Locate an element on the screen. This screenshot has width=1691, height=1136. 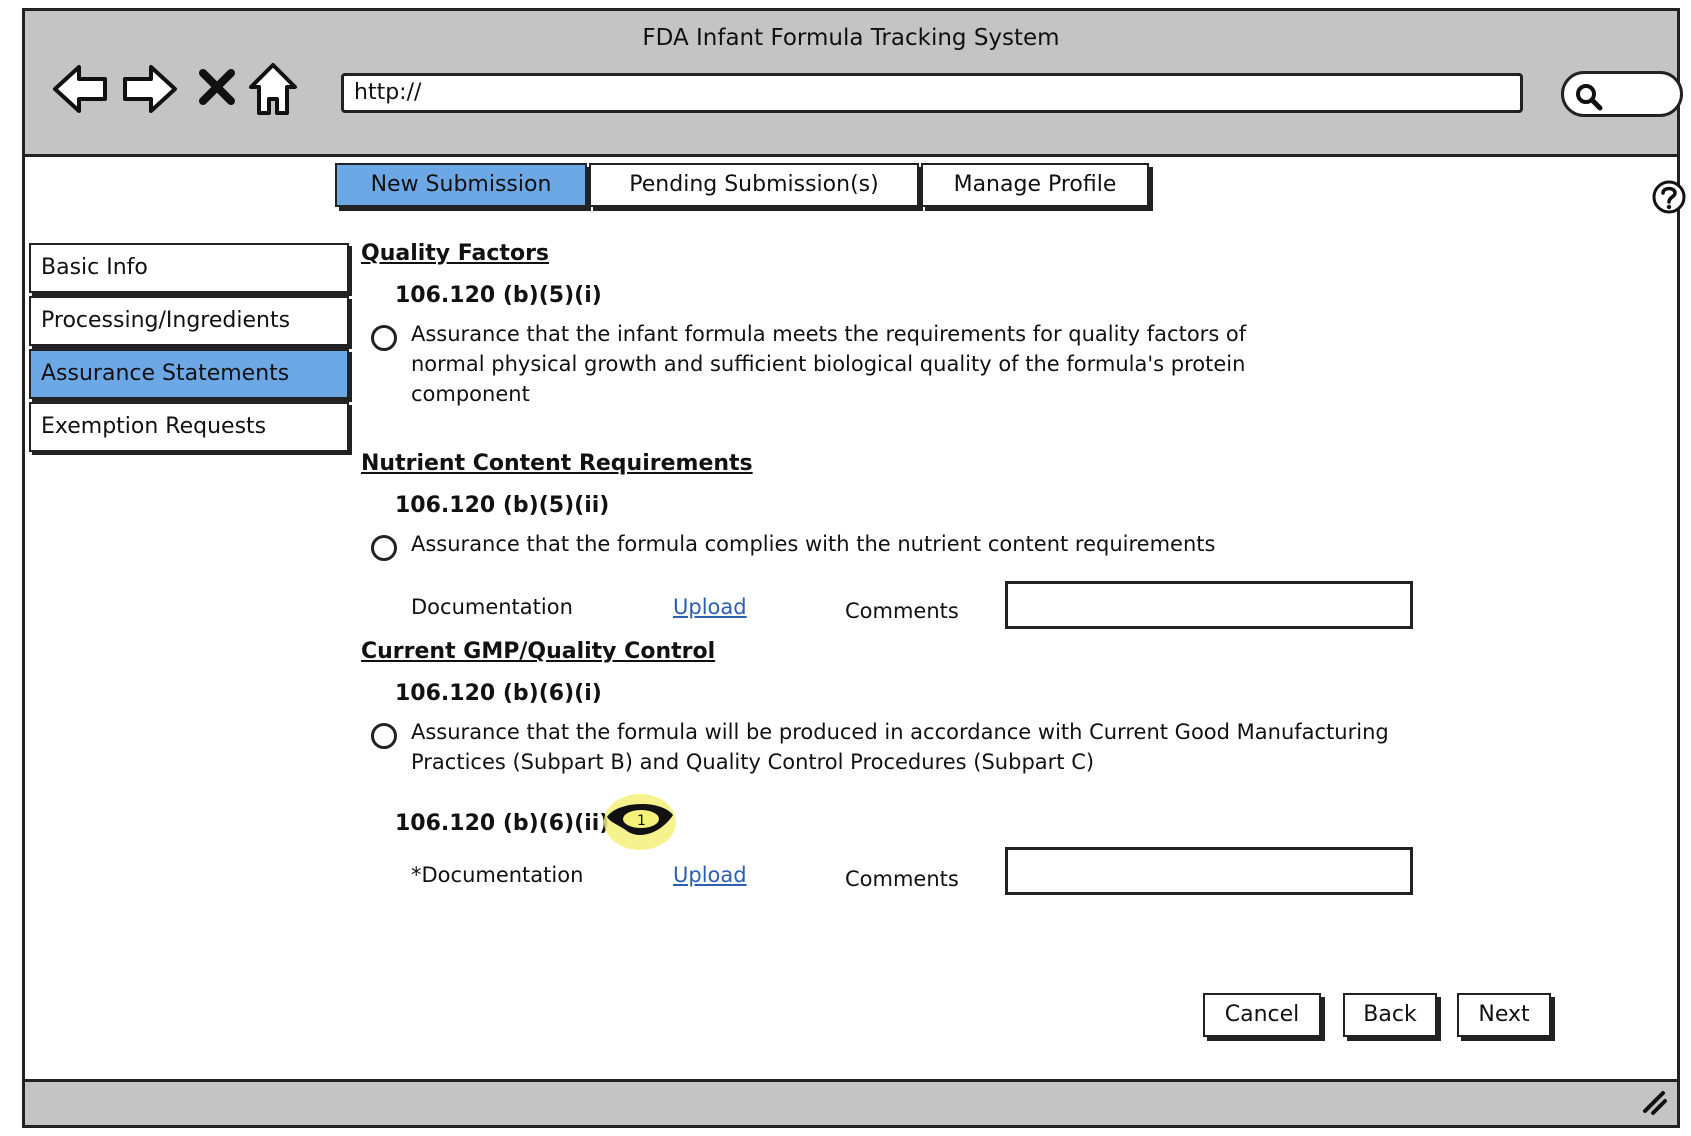
nutrient-content-radio is located at coordinates (384, 548).